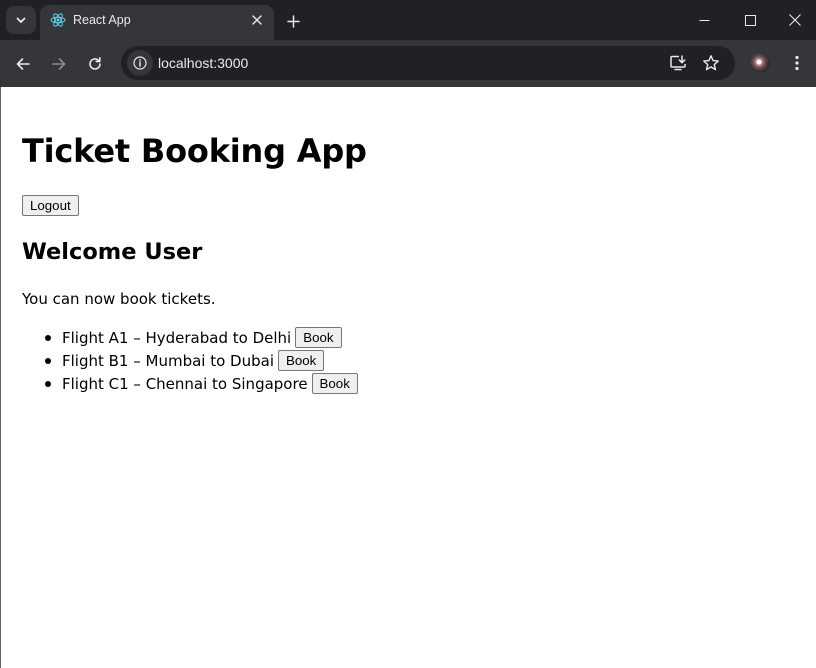  Describe the element at coordinates (203, 63) in the screenshot. I see `url-text: localhost:3000` at that location.